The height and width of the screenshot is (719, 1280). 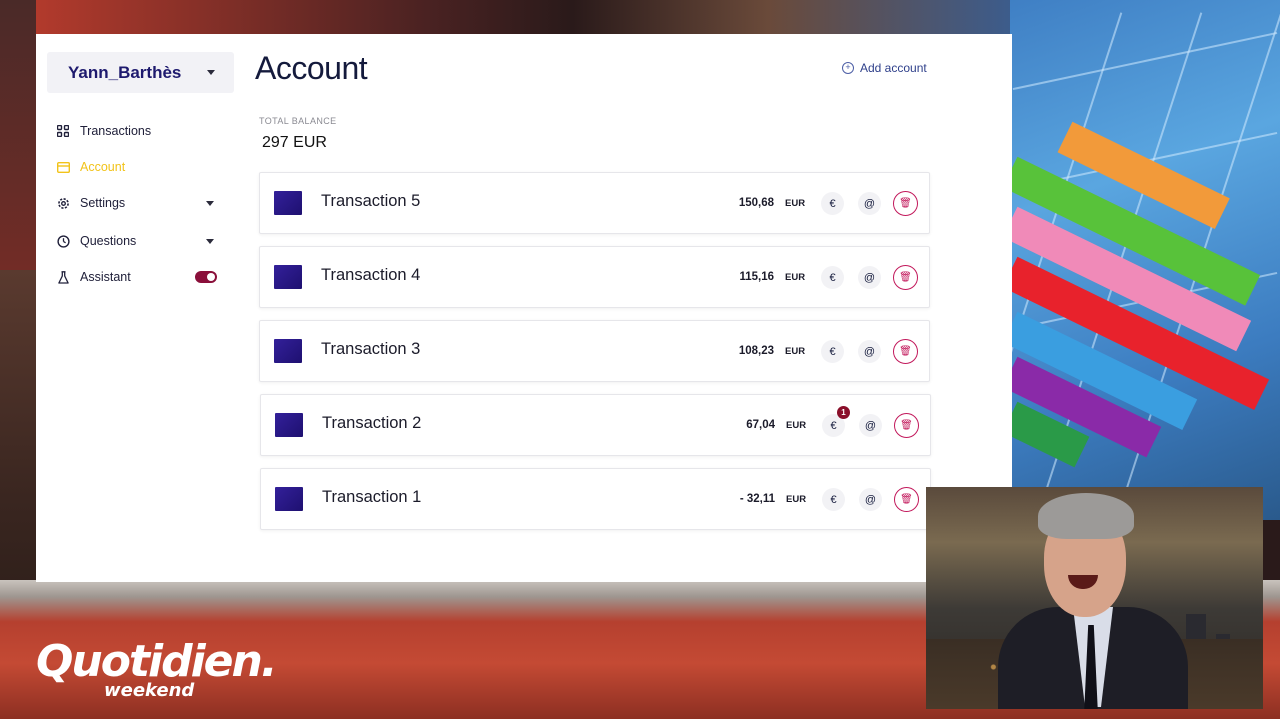 I want to click on sidebar-item-questions: Questions, so click(x=137, y=241).